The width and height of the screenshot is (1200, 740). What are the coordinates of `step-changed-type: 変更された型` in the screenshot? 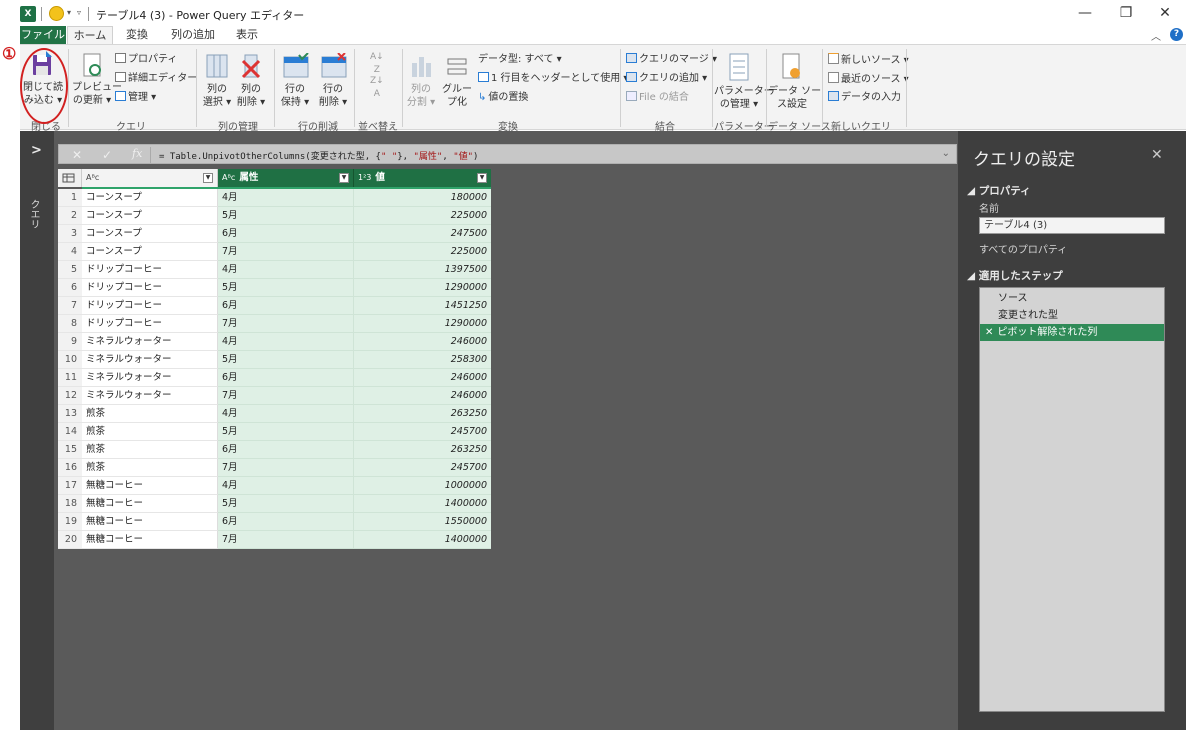 It's located at (1072, 315).